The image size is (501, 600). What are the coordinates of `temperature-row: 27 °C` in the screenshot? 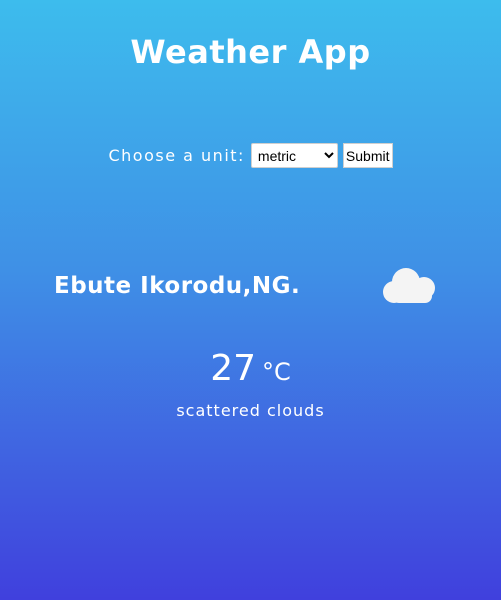 It's located at (250, 368).